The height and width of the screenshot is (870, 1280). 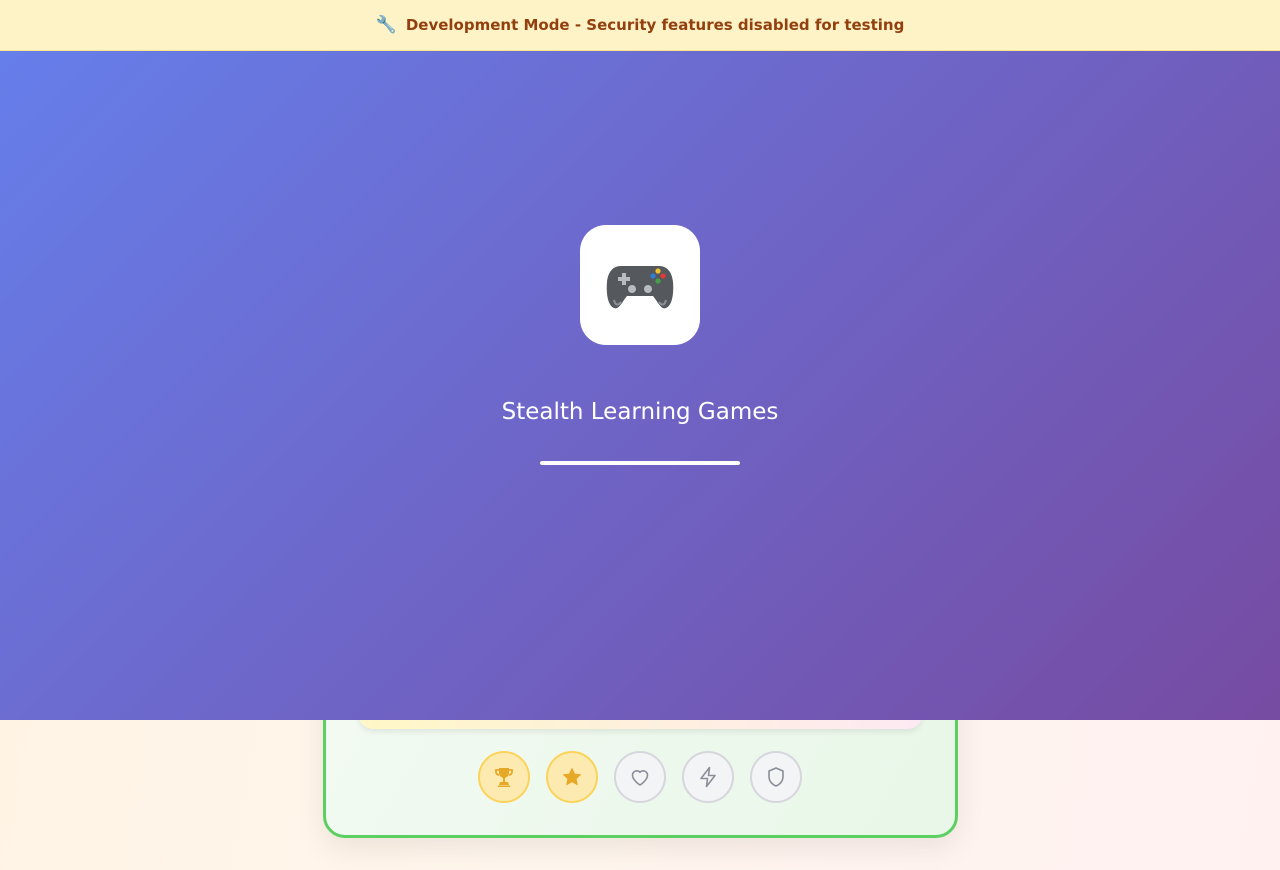 I want to click on badge-heart, so click(x=640, y=777).